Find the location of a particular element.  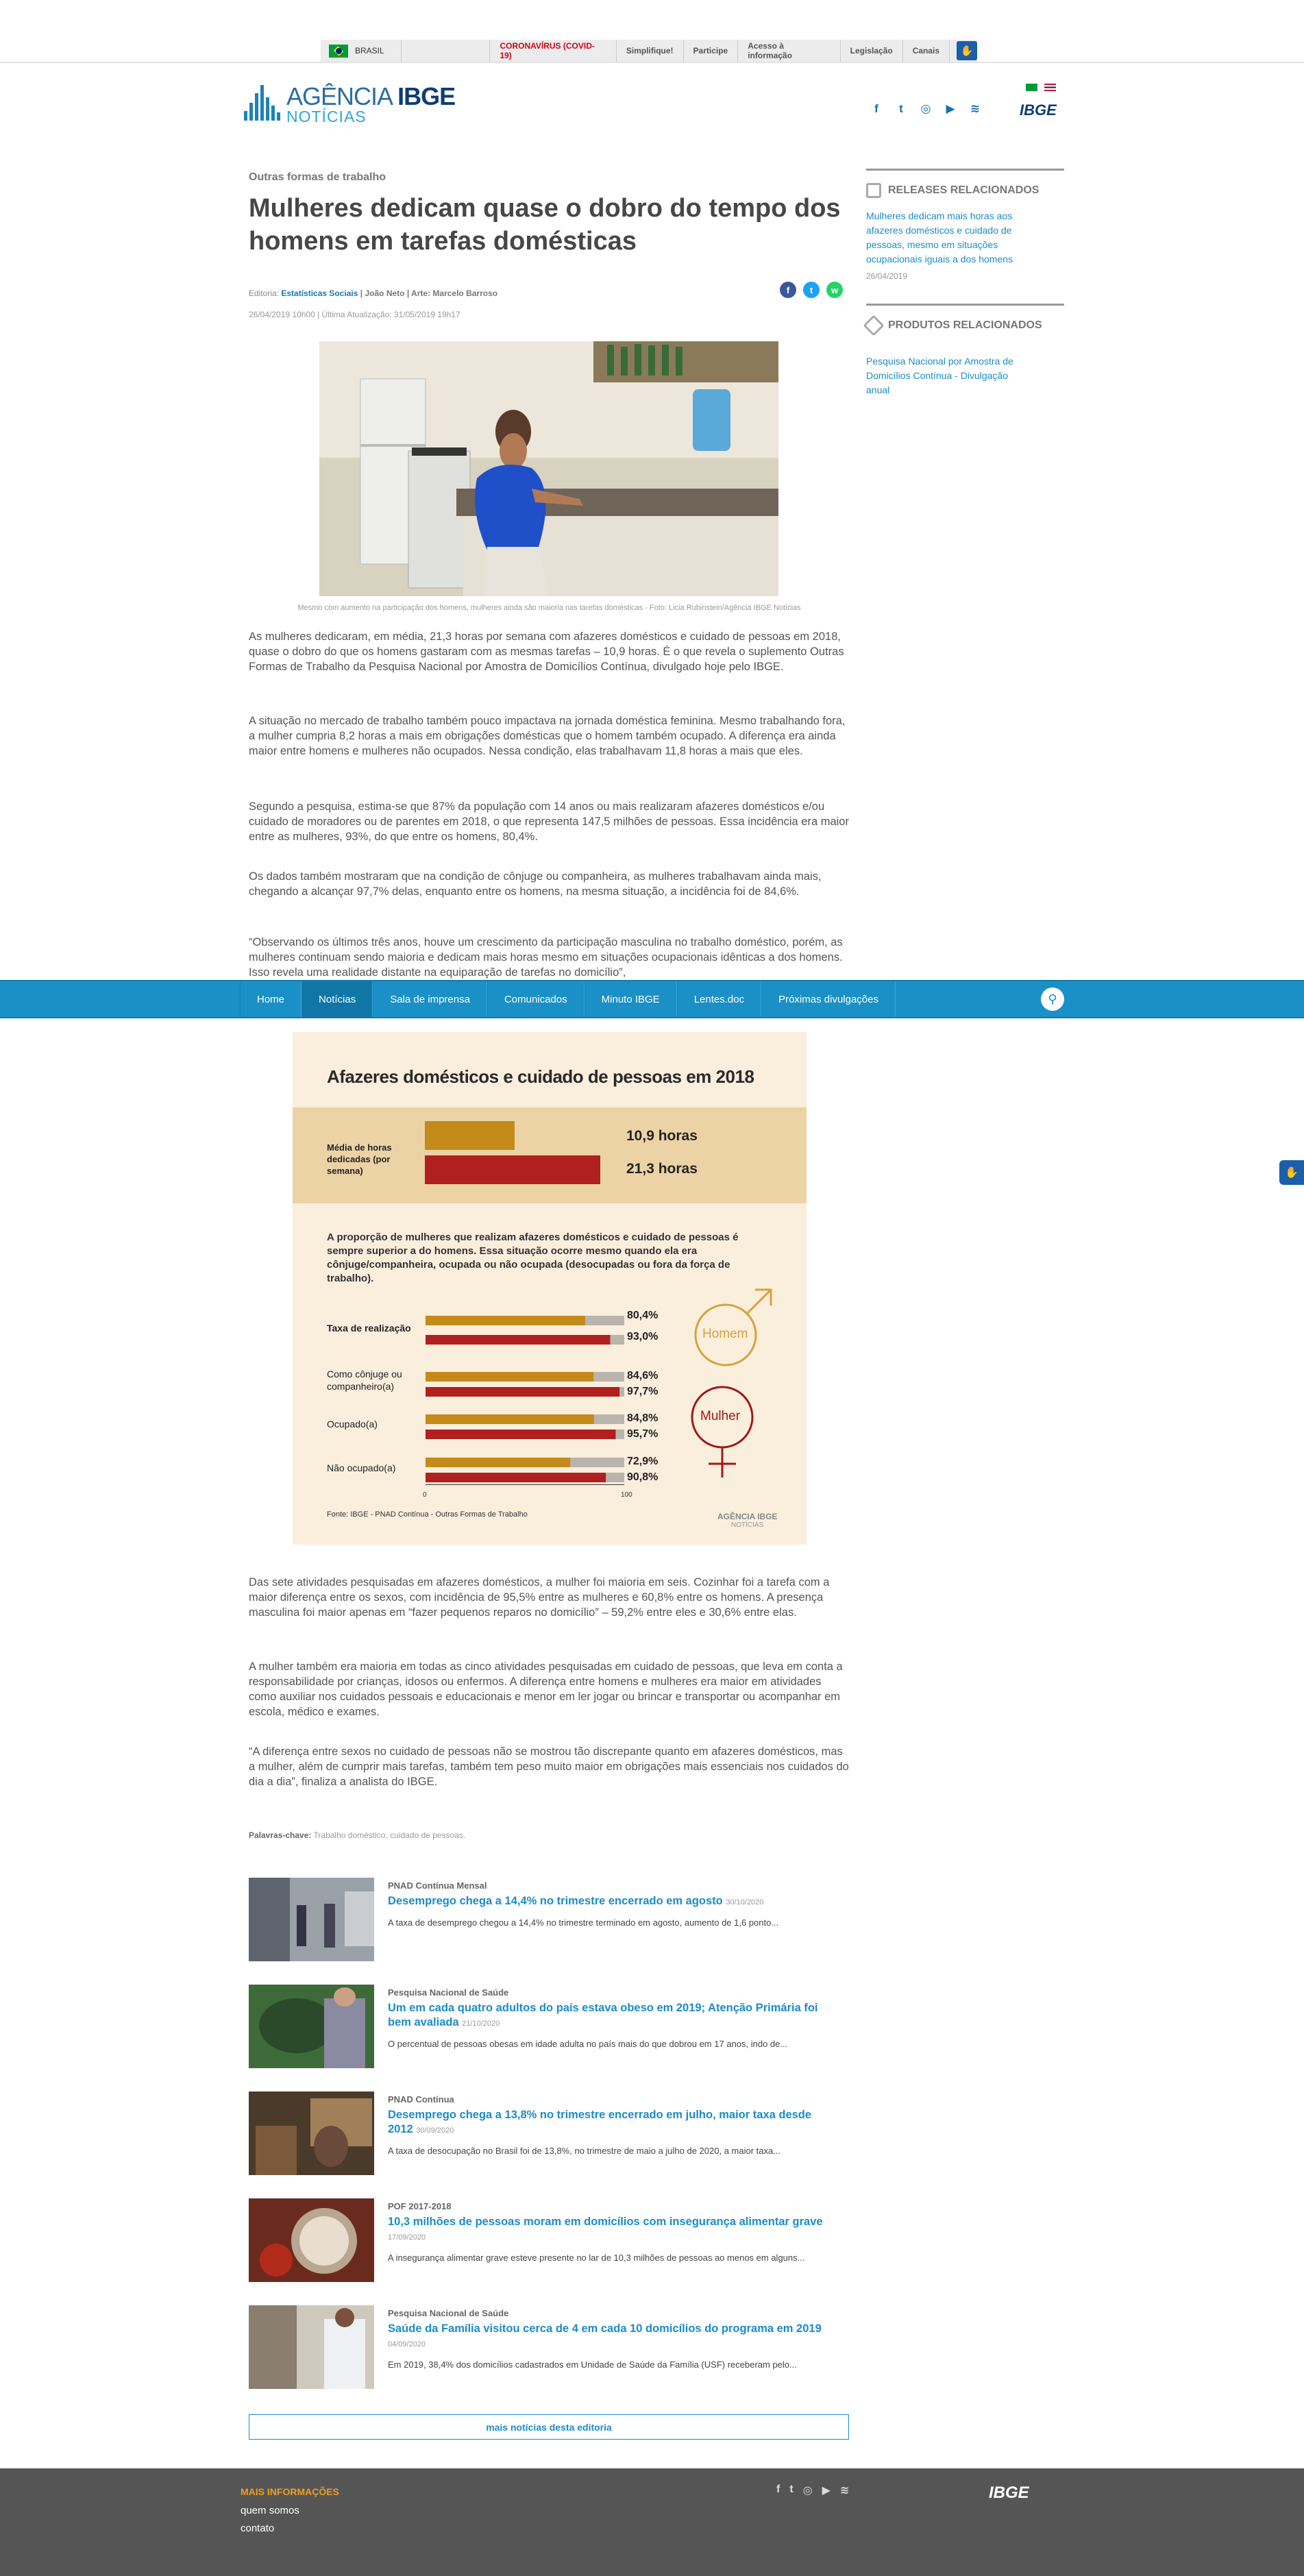

legislacao-link: Legislação is located at coordinates (872, 51).